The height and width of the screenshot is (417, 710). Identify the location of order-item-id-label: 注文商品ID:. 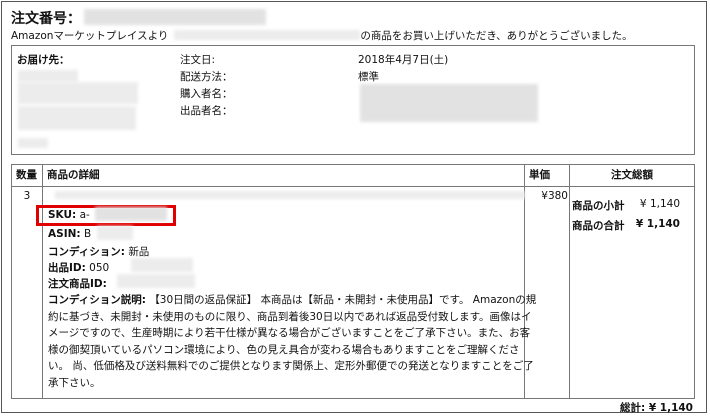
(77, 284).